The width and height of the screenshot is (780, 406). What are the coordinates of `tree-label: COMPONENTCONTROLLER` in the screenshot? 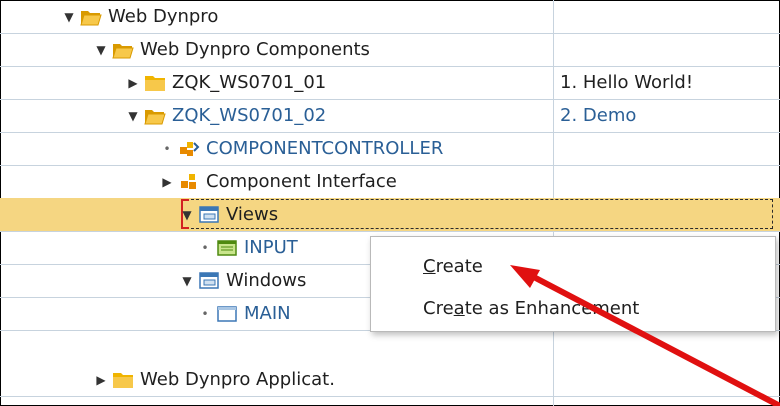 It's located at (325, 148).